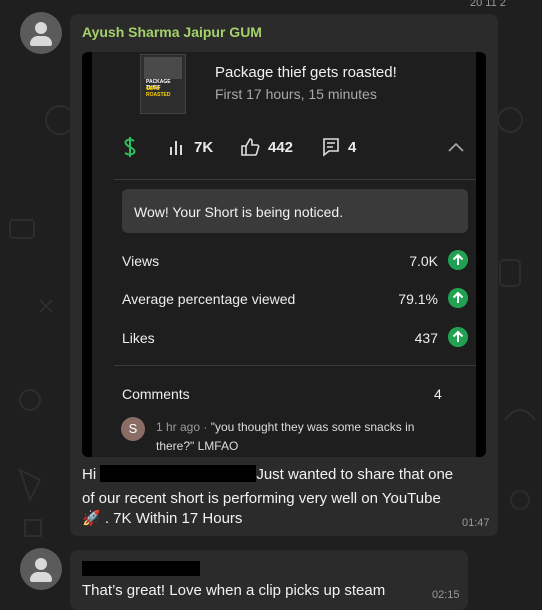 Image resolution: width=542 pixels, height=610 pixels. Describe the element at coordinates (331, 147) in the screenshot. I see `comment-icon` at that location.